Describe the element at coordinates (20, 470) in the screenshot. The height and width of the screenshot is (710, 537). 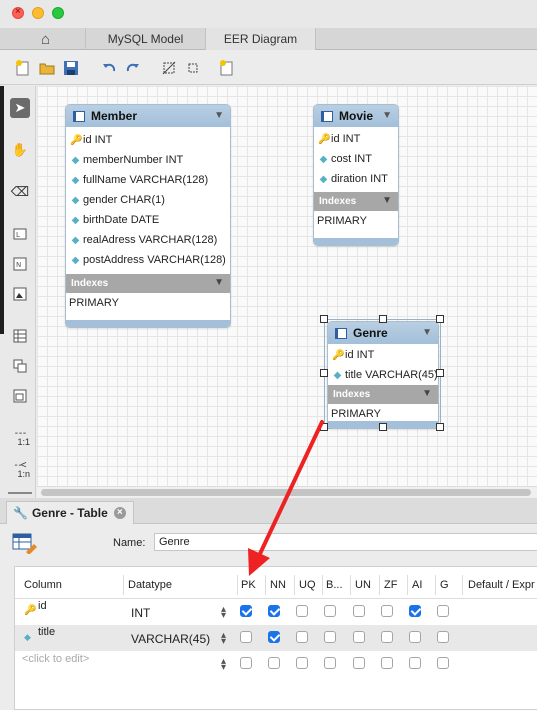
I see `one-to-many-relationship-tool: - -< 1:n` at that location.